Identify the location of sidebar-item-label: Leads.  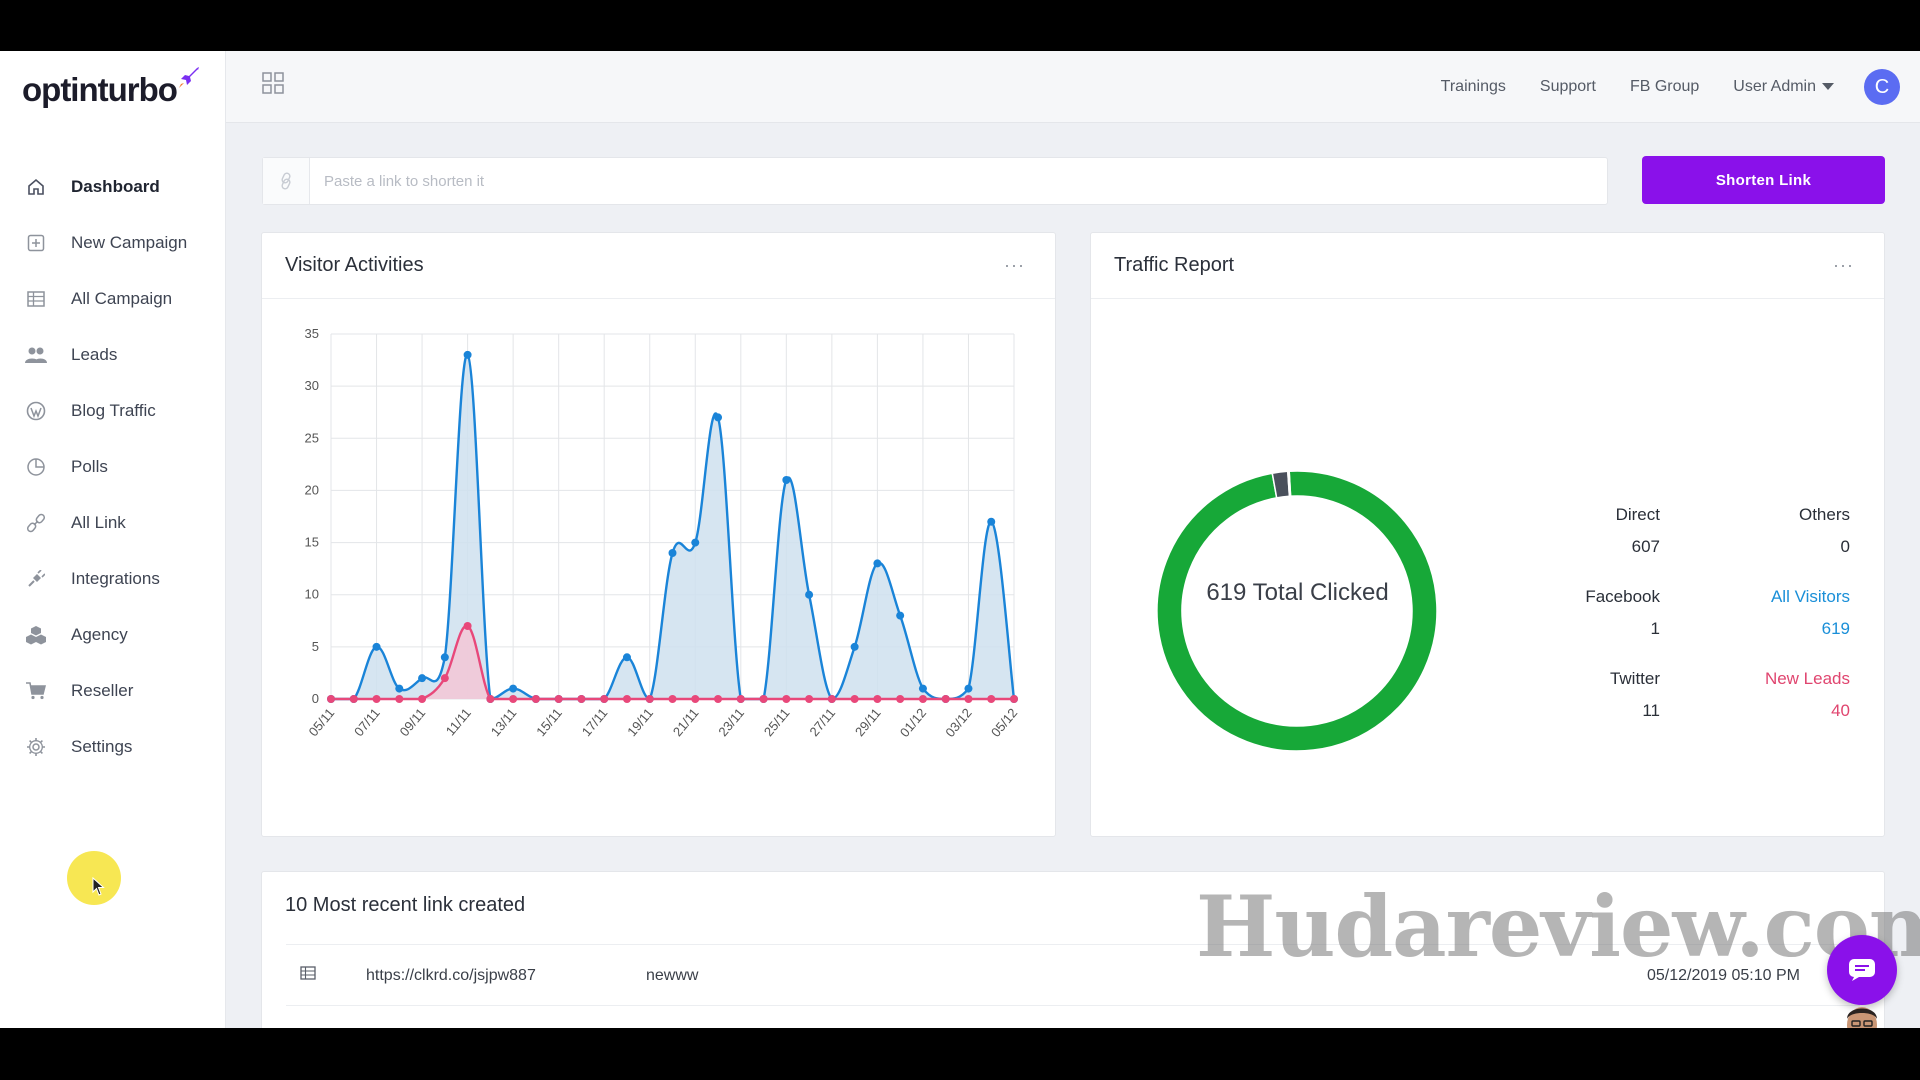
(94, 354).